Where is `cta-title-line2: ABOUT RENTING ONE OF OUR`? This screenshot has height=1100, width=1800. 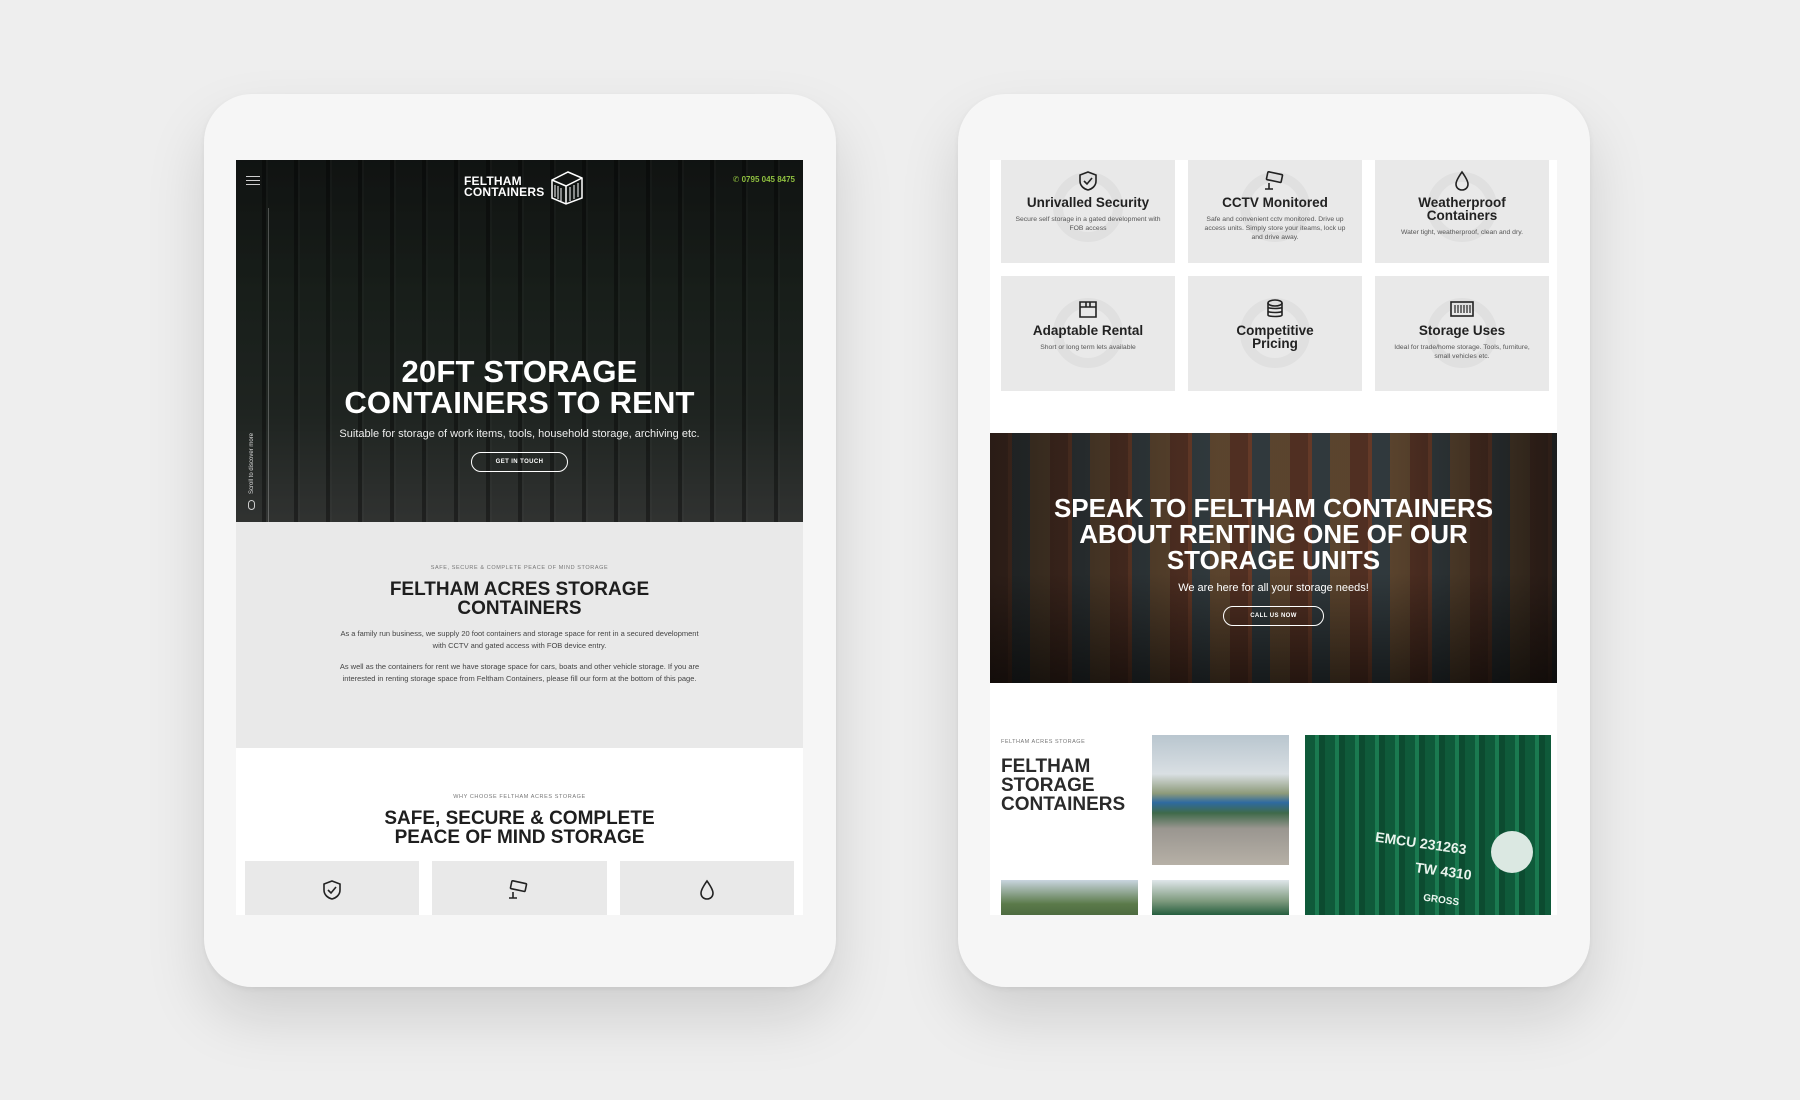 cta-title-line2: ABOUT RENTING ONE OF OUR is located at coordinates (1273, 534).